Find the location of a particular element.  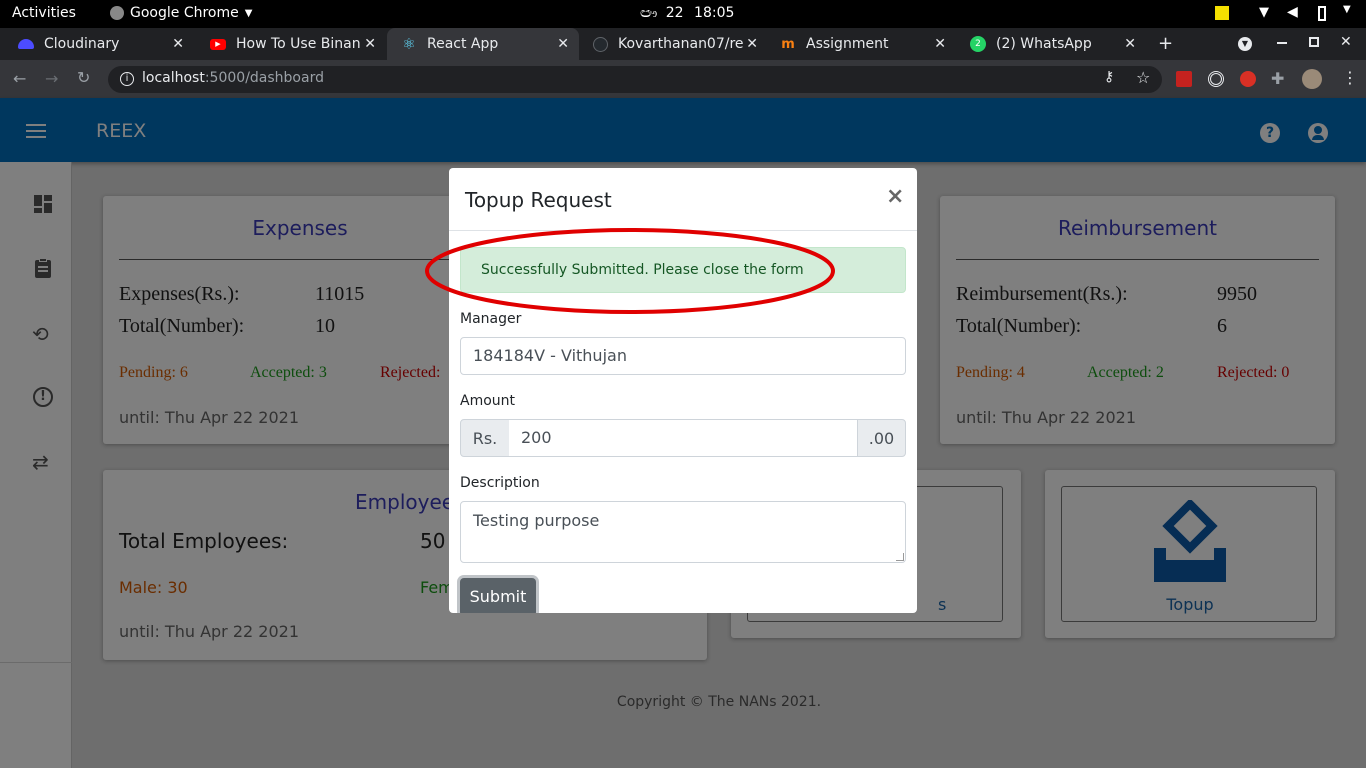

manager-label: Manager is located at coordinates (491, 319).